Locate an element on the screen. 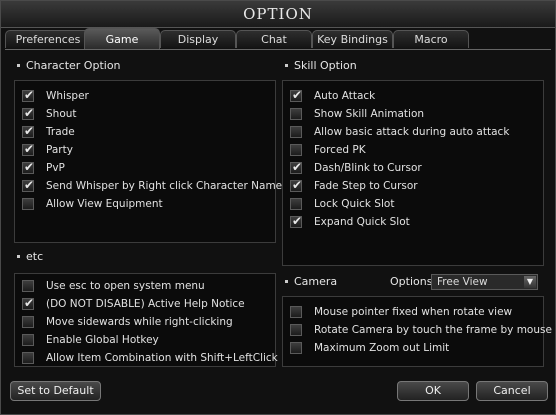 Image resolution: width=556 pixels, height=415 pixels. skill-option-label: Auto Attack is located at coordinates (345, 96).